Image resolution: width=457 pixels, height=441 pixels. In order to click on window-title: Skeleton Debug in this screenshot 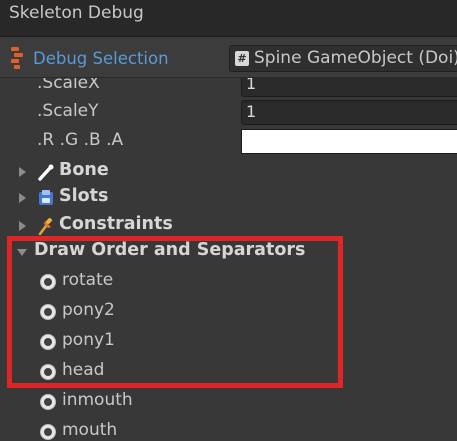, I will do `click(76, 13)`.